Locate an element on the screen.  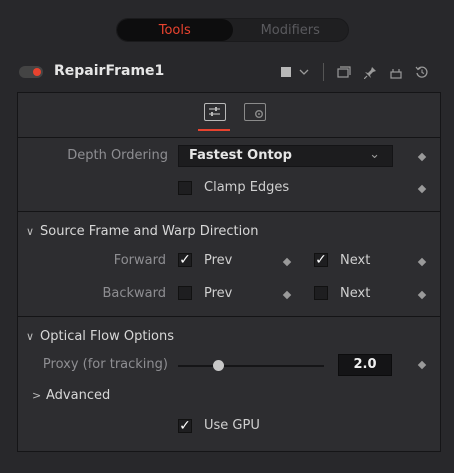
backward-prev-checkbox is located at coordinates (185, 293).